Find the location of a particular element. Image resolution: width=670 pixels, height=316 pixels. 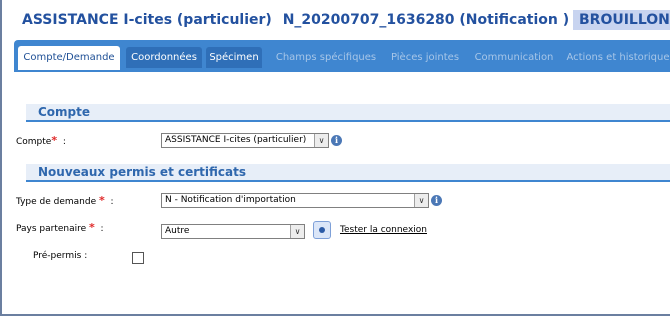

prepermis-label-text: Pré-permis is located at coordinates (57, 256).